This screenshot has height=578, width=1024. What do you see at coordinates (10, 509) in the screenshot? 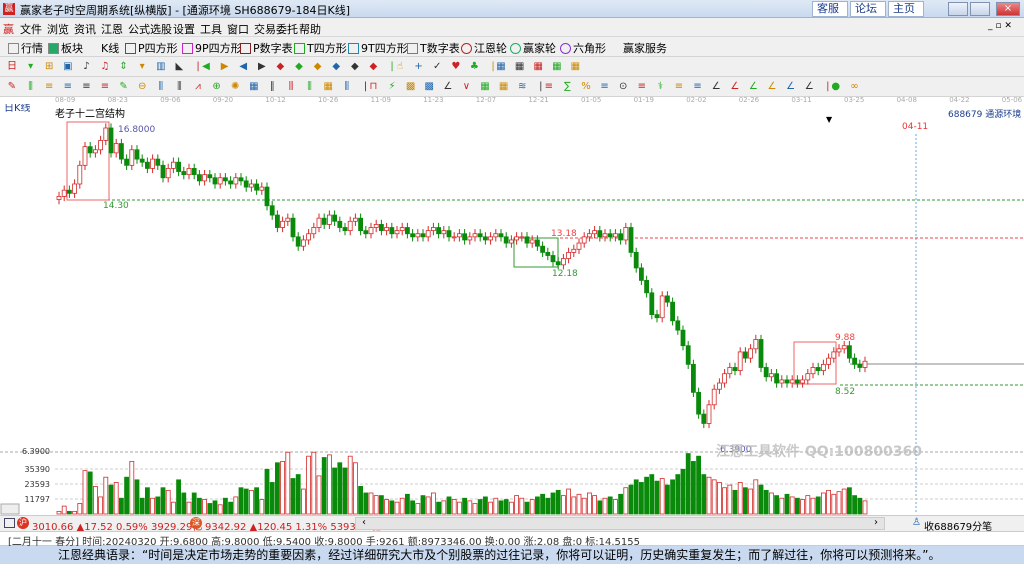
I see `collapse-button` at bounding box center [10, 509].